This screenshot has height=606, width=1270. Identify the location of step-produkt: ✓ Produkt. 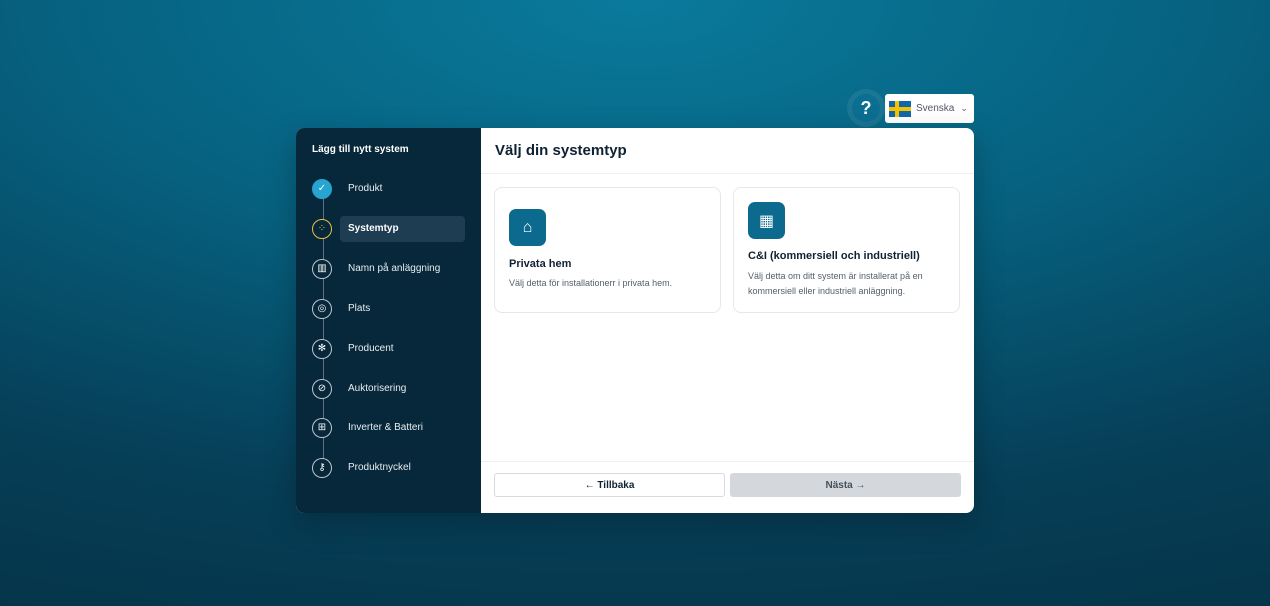
(388, 188).